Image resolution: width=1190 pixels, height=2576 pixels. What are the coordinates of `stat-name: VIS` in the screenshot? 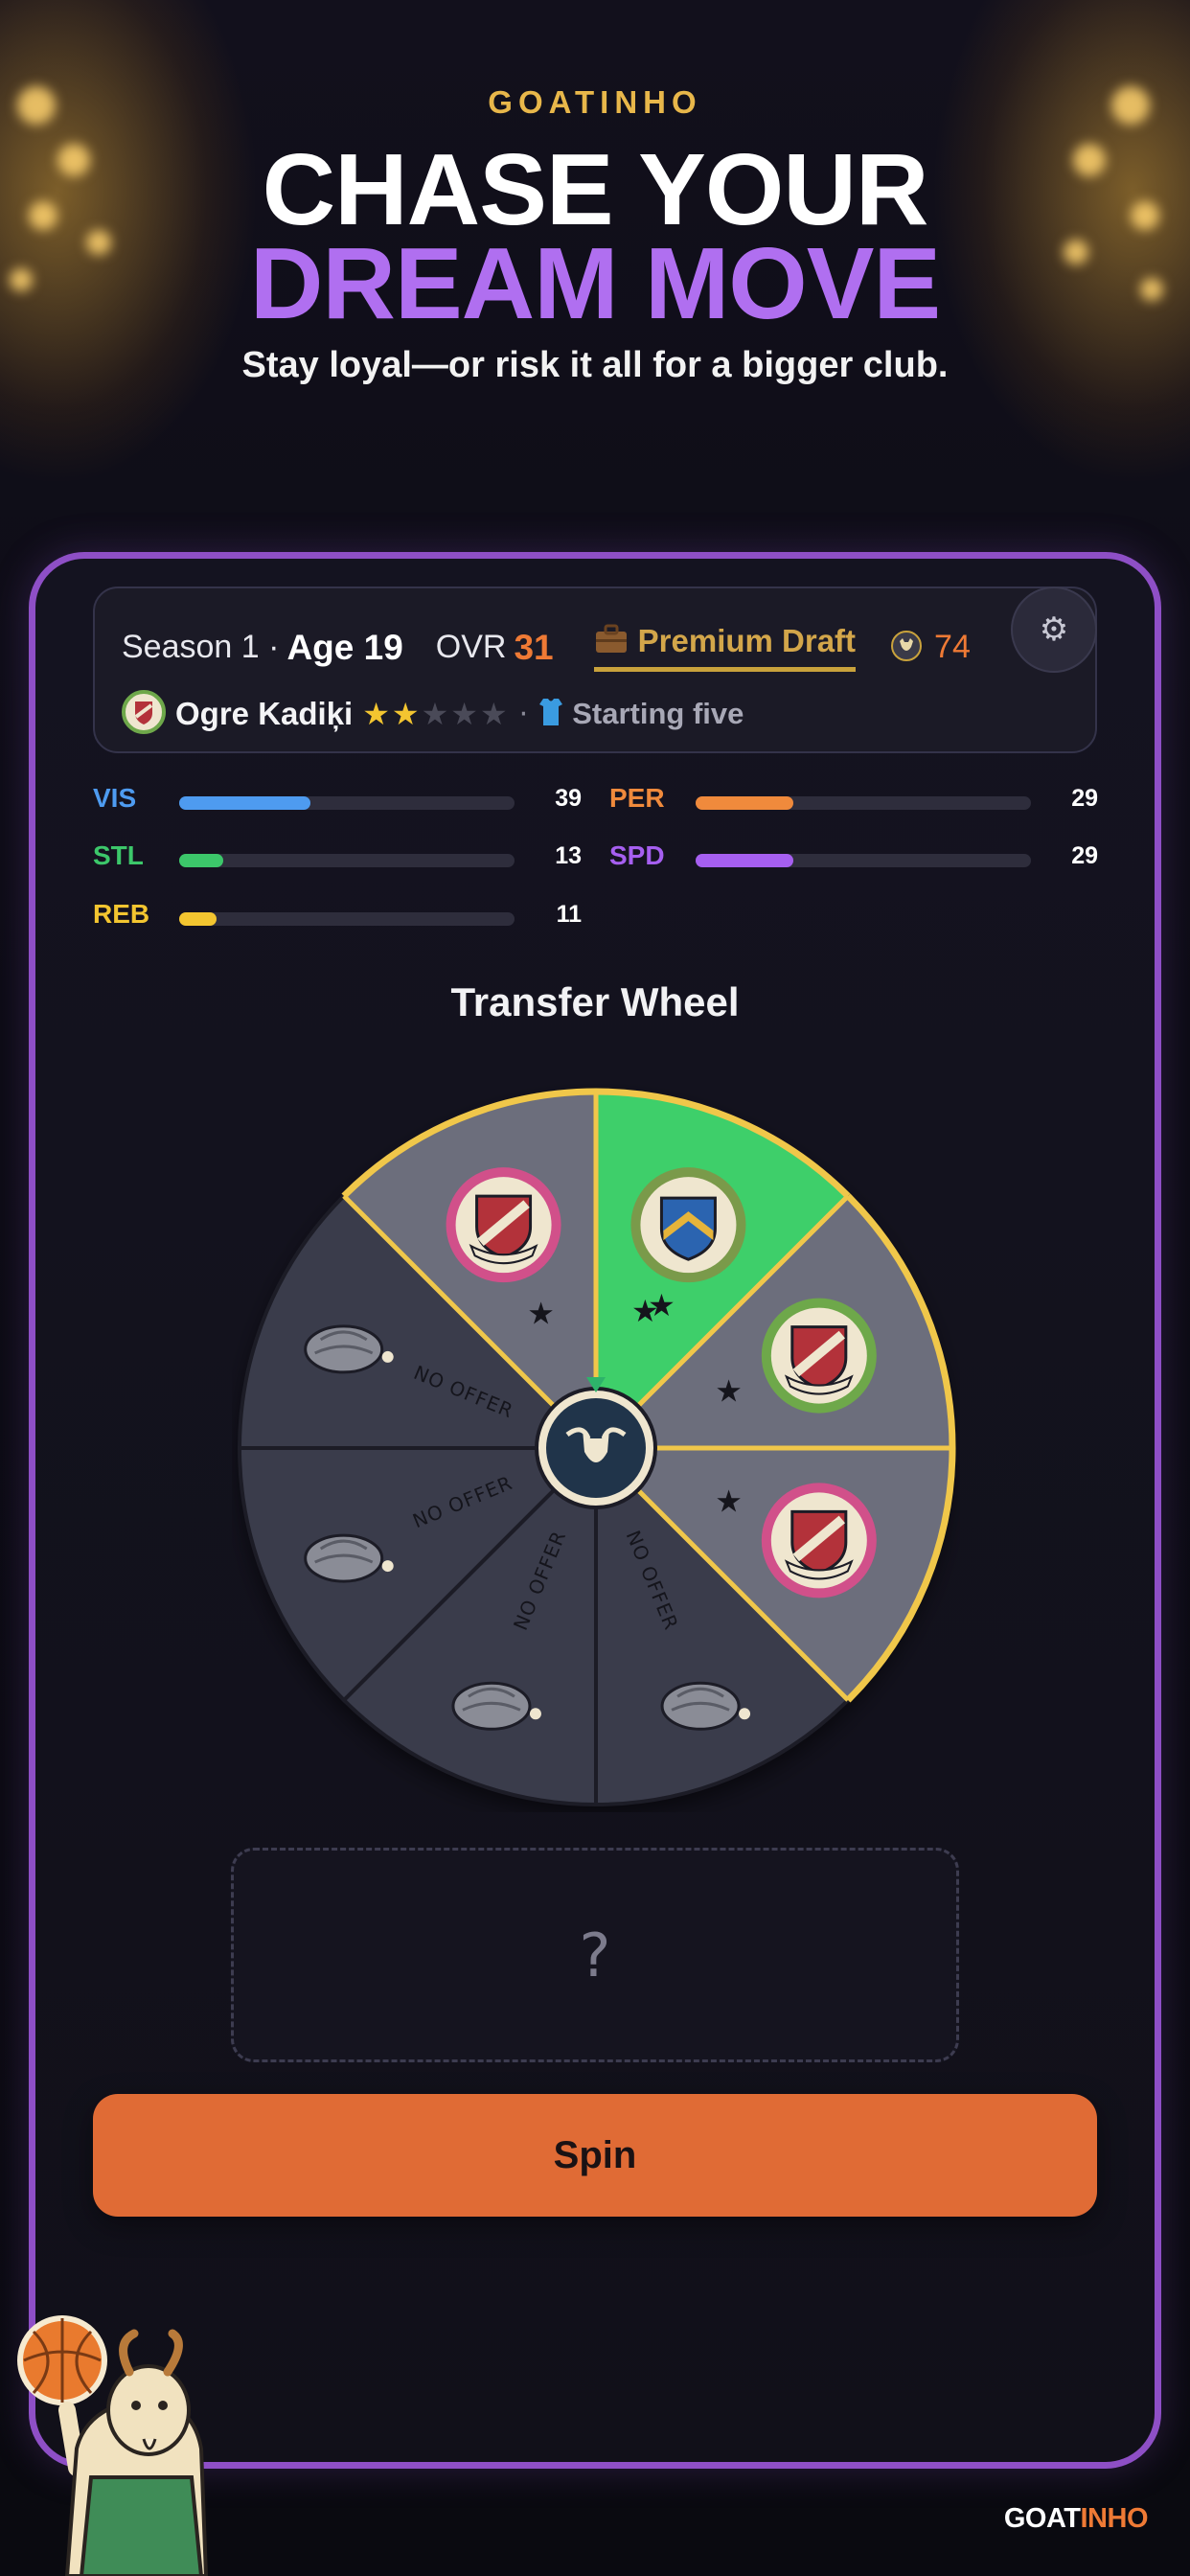 It's located at (115, 798).